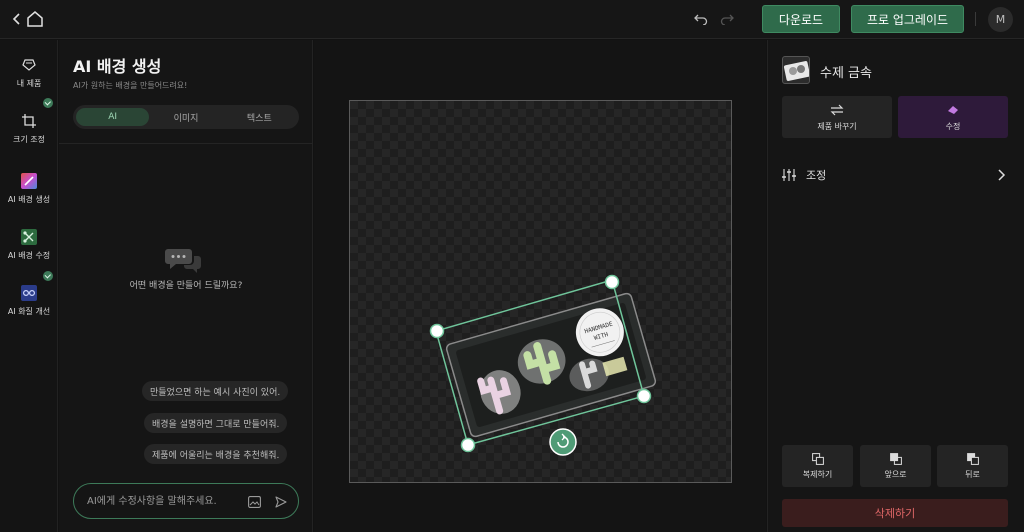 Image resolution: width=1024 pixels, height=532 pixels. What do you see at coordinates (796, 70) in the screenshot?
I see `product-thumbnail` at bounding box center [796, 70].